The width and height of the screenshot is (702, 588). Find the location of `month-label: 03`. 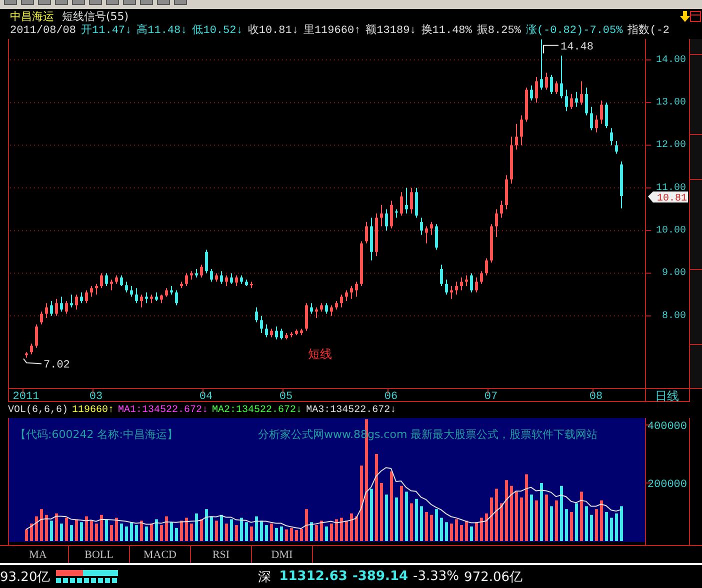

month-label: 03 is located at coordinates (96, 396).